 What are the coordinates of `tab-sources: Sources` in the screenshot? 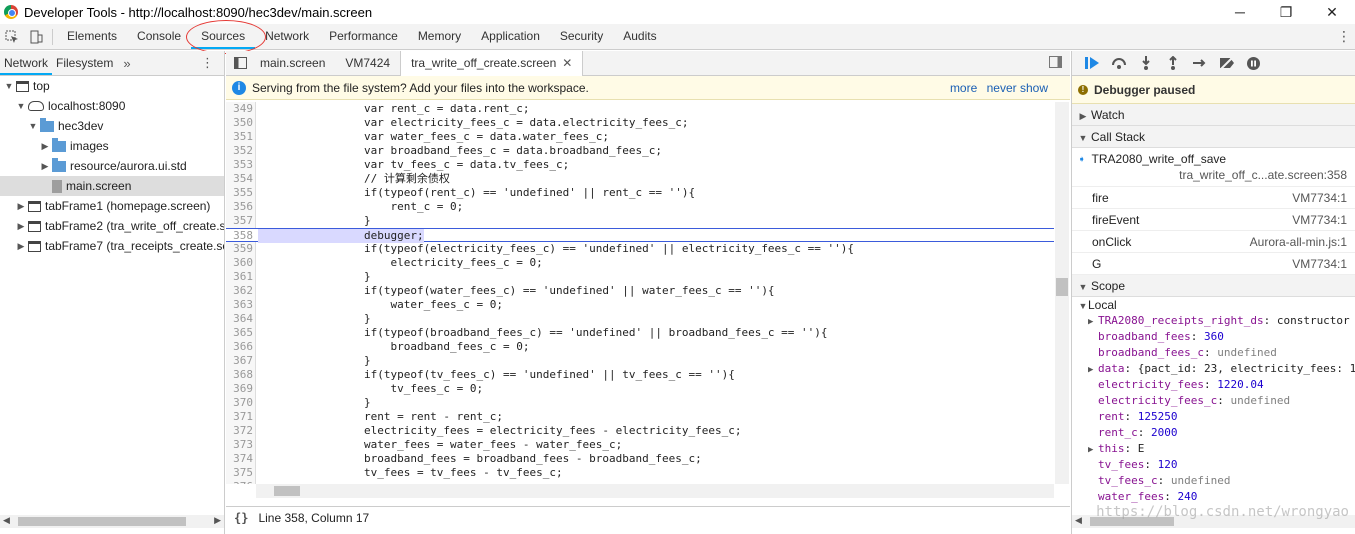 It's located at (223, 36).